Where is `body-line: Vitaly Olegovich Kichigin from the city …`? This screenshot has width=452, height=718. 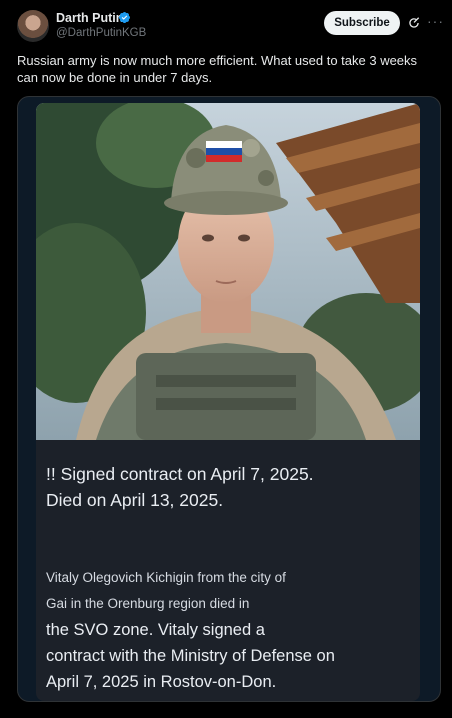
body-line: Vitaly Olegovich Kichigin from the city … is located at coordinates (166, 577).